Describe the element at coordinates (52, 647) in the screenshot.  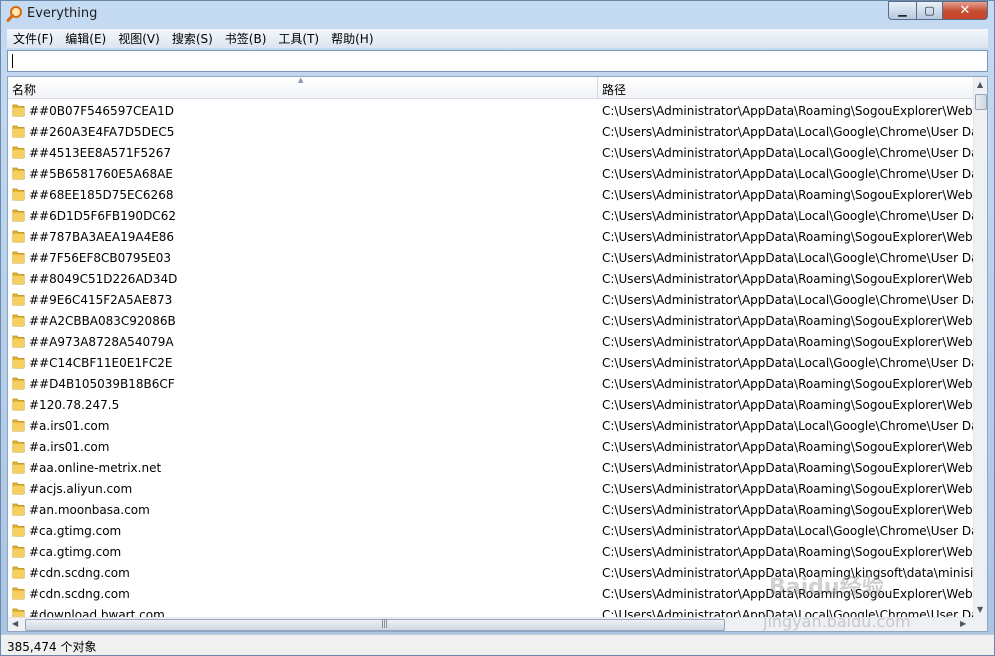
I see `object-count: 385,474 个对象` at that location.